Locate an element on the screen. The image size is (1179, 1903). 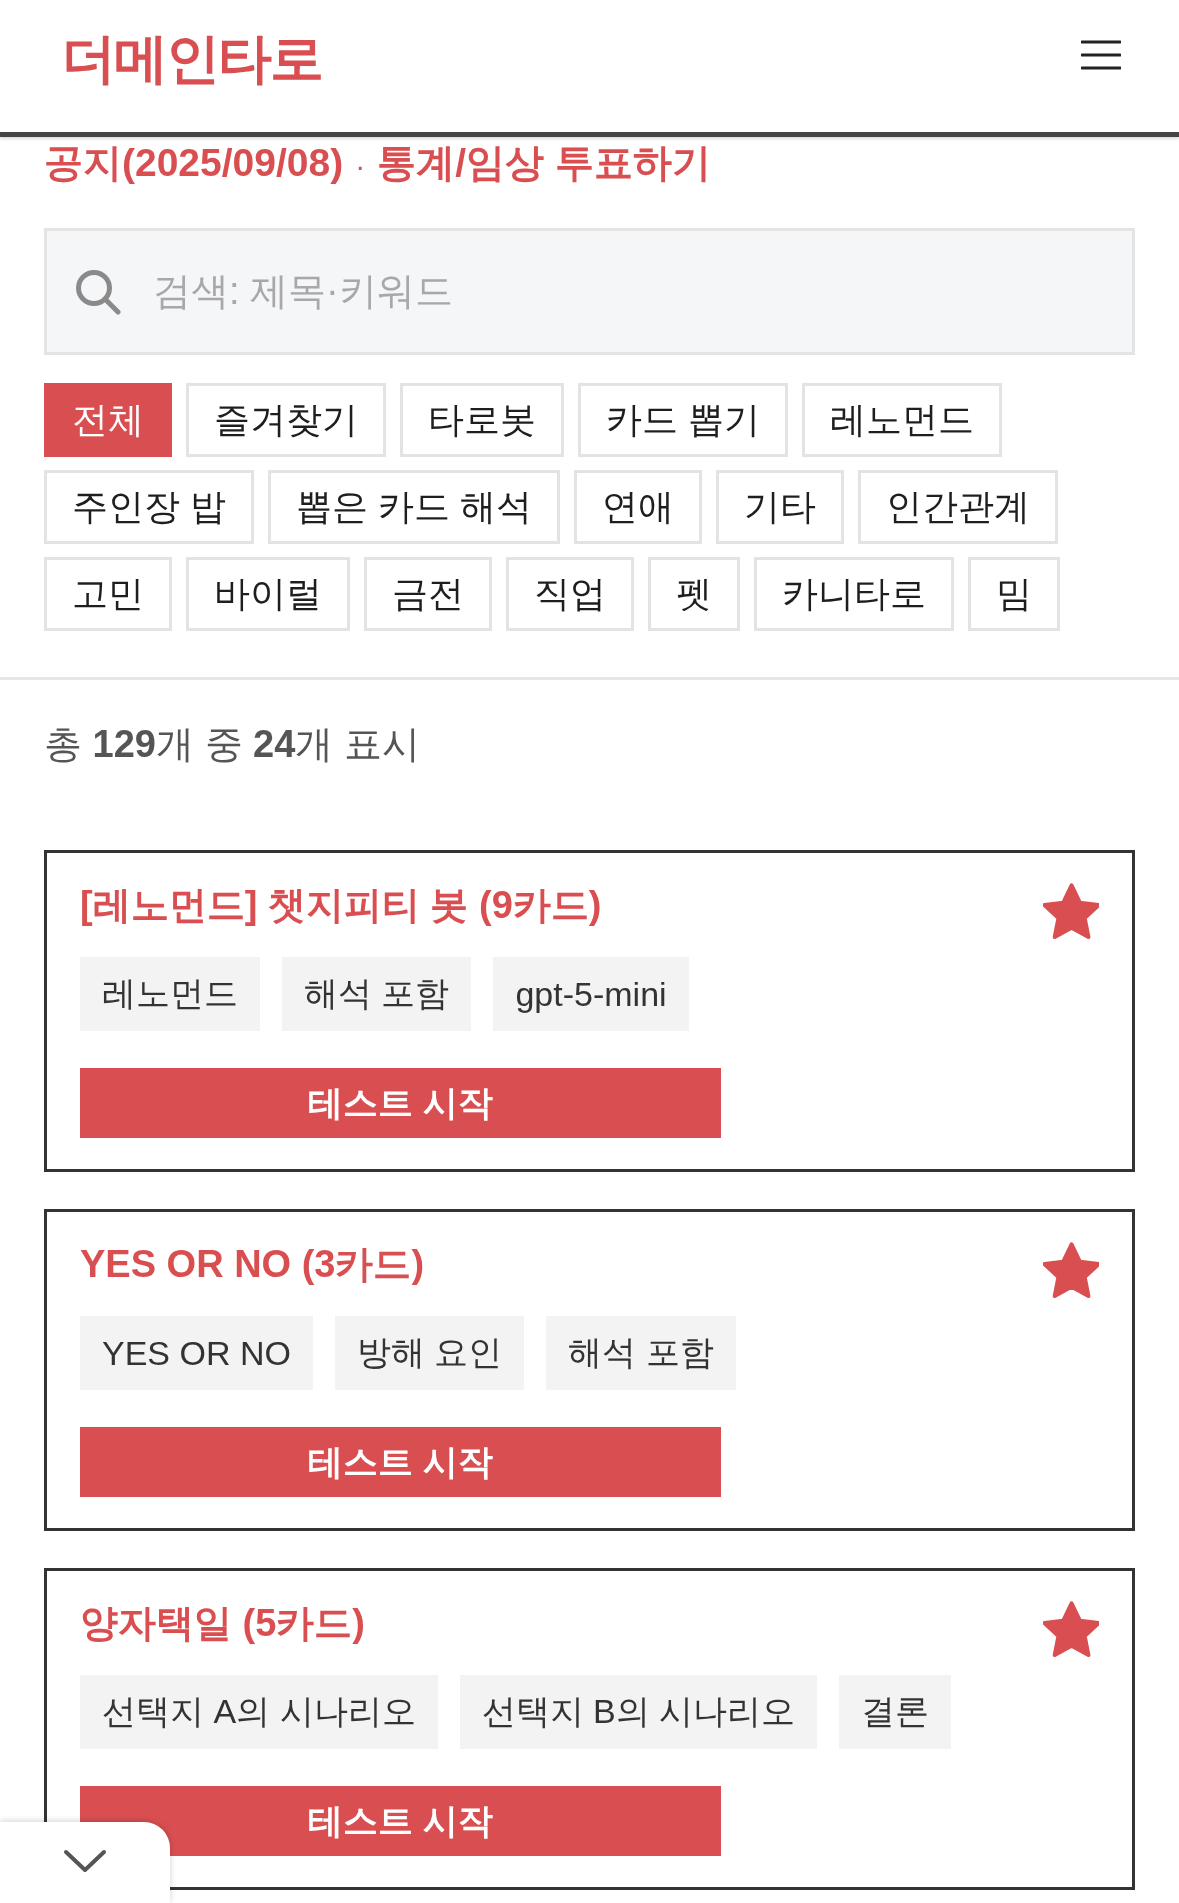
card-title: 양자택일 (5카드) is located at coordinates (222, 1623).